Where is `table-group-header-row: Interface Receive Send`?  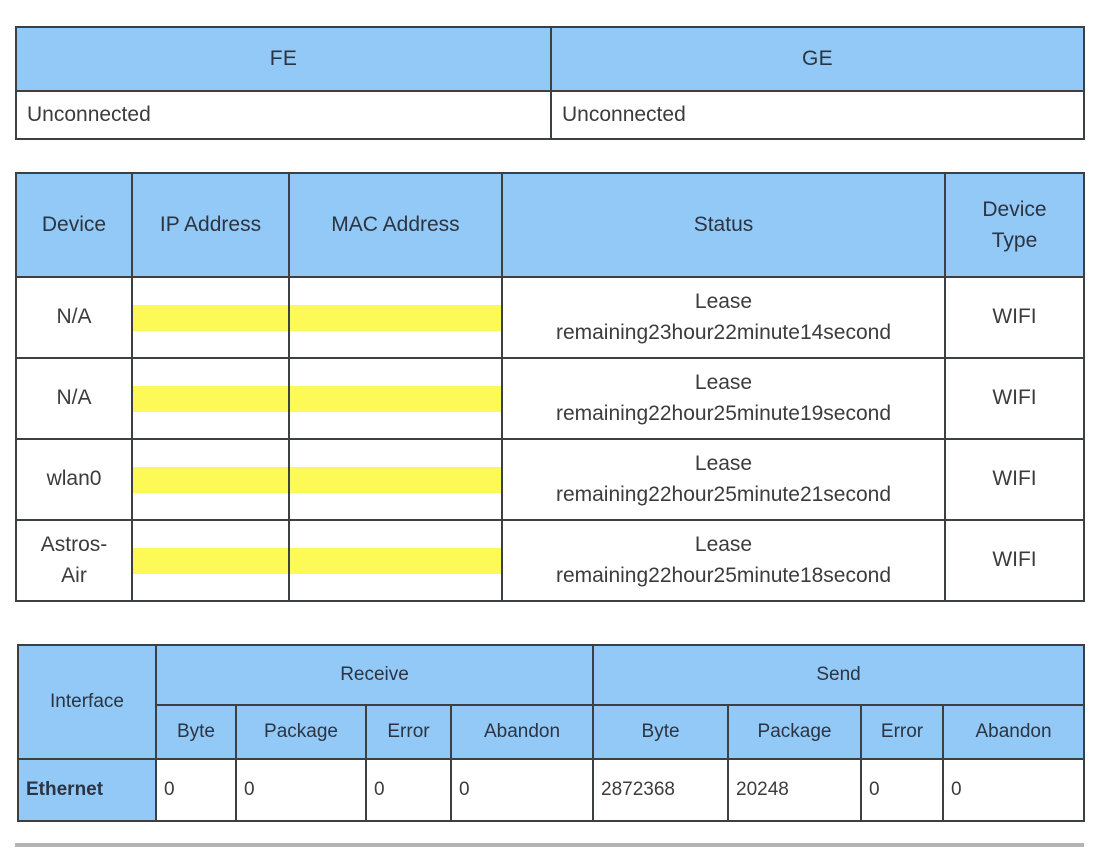
table-group-header-row: Interface Receive Send is located at coordinates (551, 702).